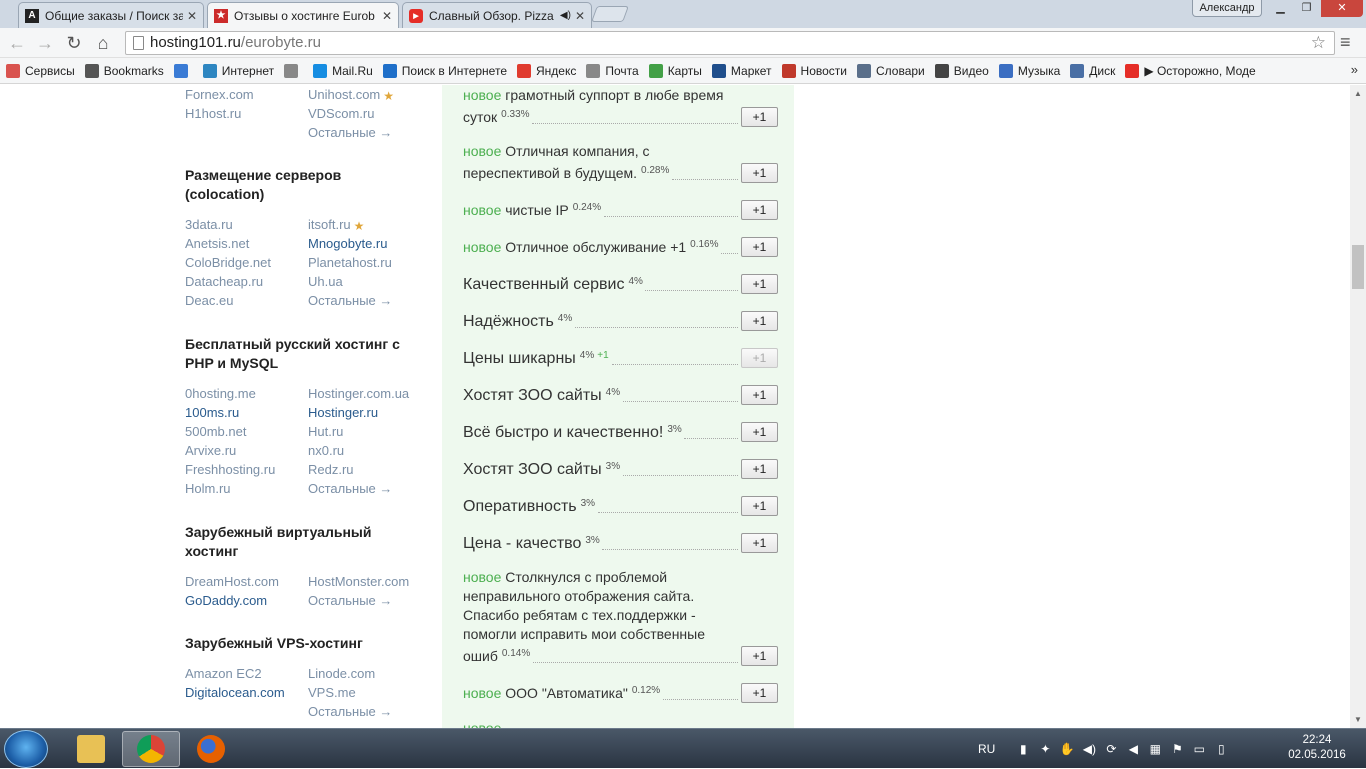 The height and width of the screenshot is (769, 1366). I want to click on host-link: Anetsis.net, so click(246, 243).